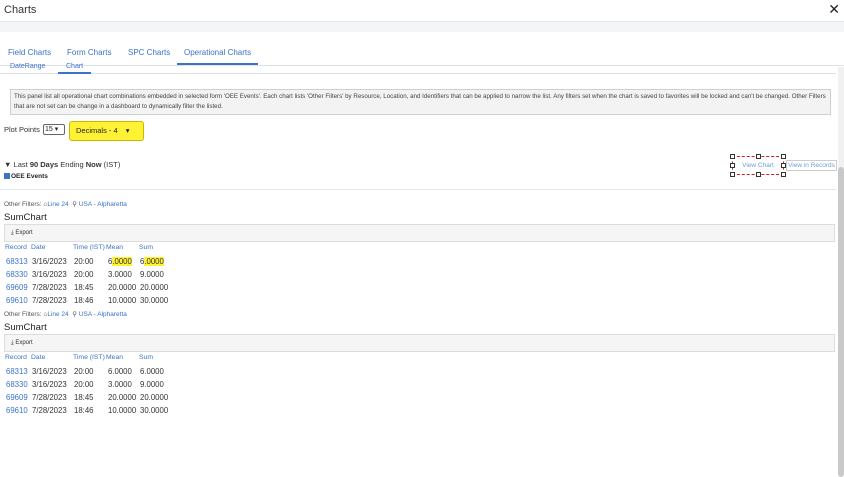 This screenshot has width=844, height=477. I want to click on scrollbar, so click(841, 272).